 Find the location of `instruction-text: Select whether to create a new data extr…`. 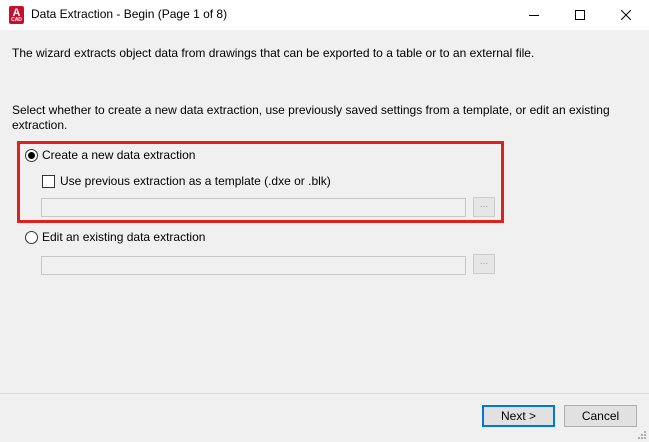

instruction-text: Select whether to create a new data extr… is located at coordinates (311, 117).